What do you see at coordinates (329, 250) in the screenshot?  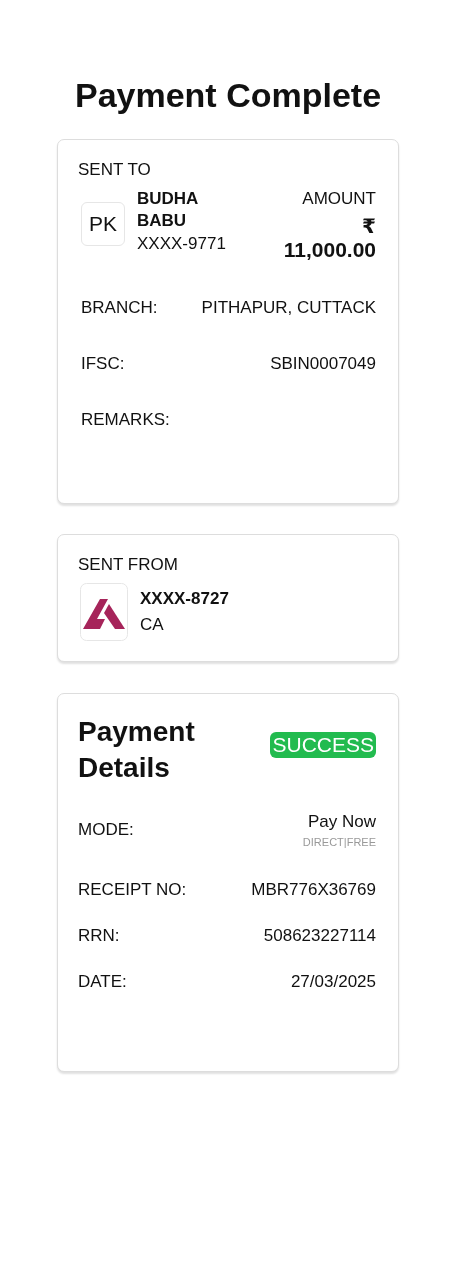 I see `amount-value: 11,000.00` at bounding box center [329, 250].